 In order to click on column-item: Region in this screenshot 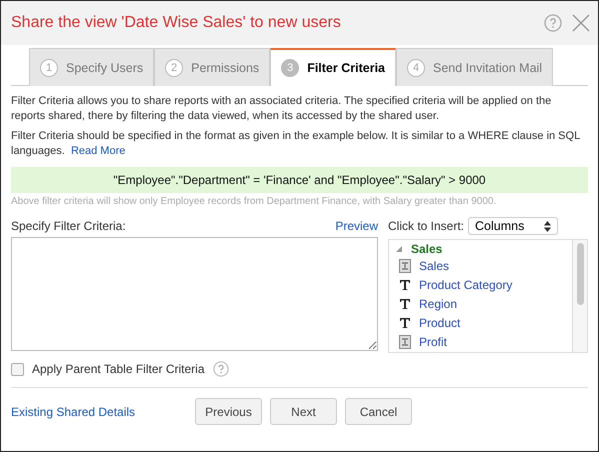, I will do `click(438, 303)`.